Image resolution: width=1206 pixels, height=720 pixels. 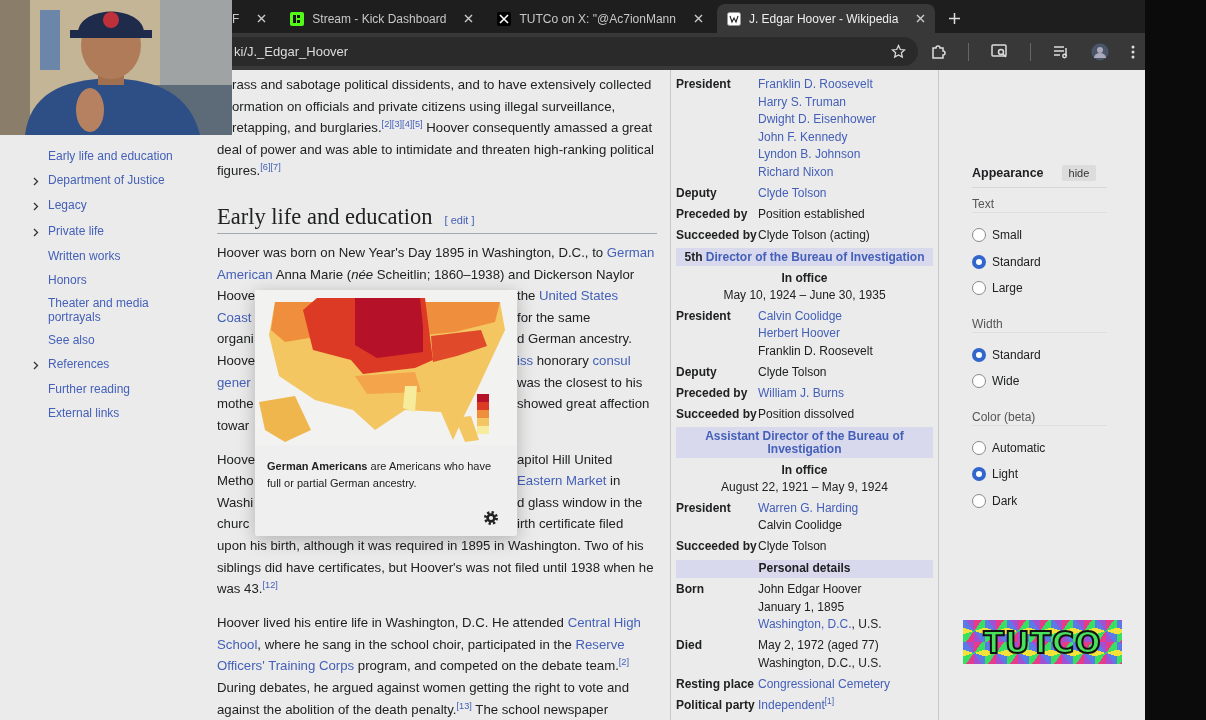 I want to click on browser-tab: J. Edgar Hoover - Wikipedia, so click(x=826, y=18).